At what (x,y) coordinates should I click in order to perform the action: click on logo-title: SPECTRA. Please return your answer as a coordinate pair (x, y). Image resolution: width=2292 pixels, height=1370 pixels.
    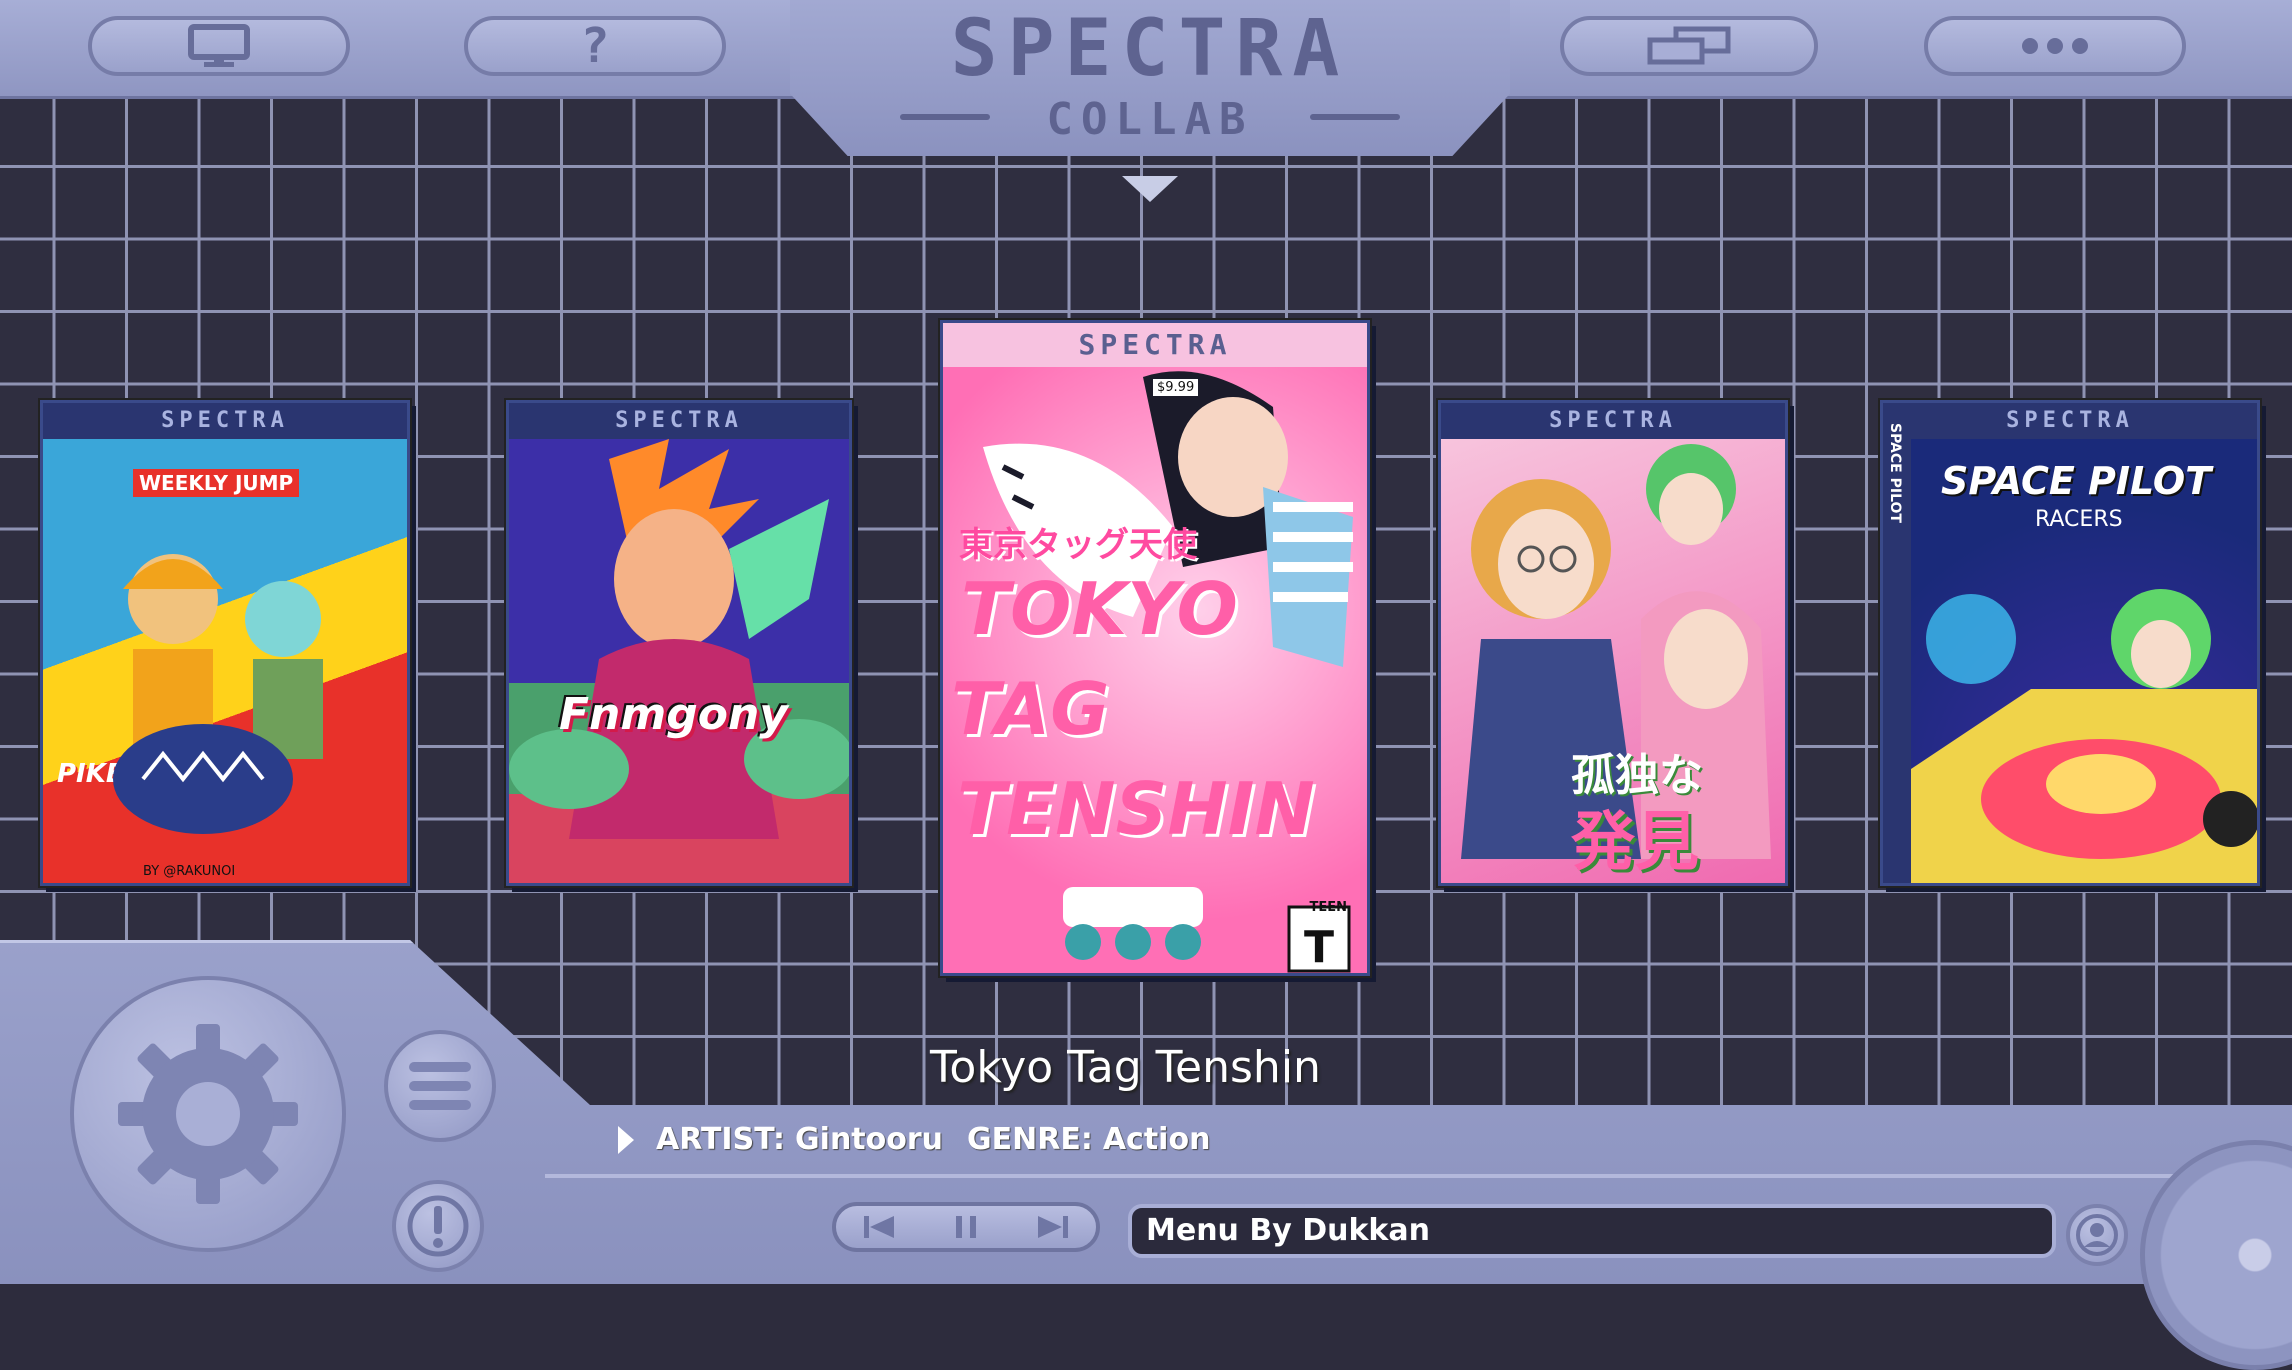
    Looking at the image, I should click on (1150, 49).